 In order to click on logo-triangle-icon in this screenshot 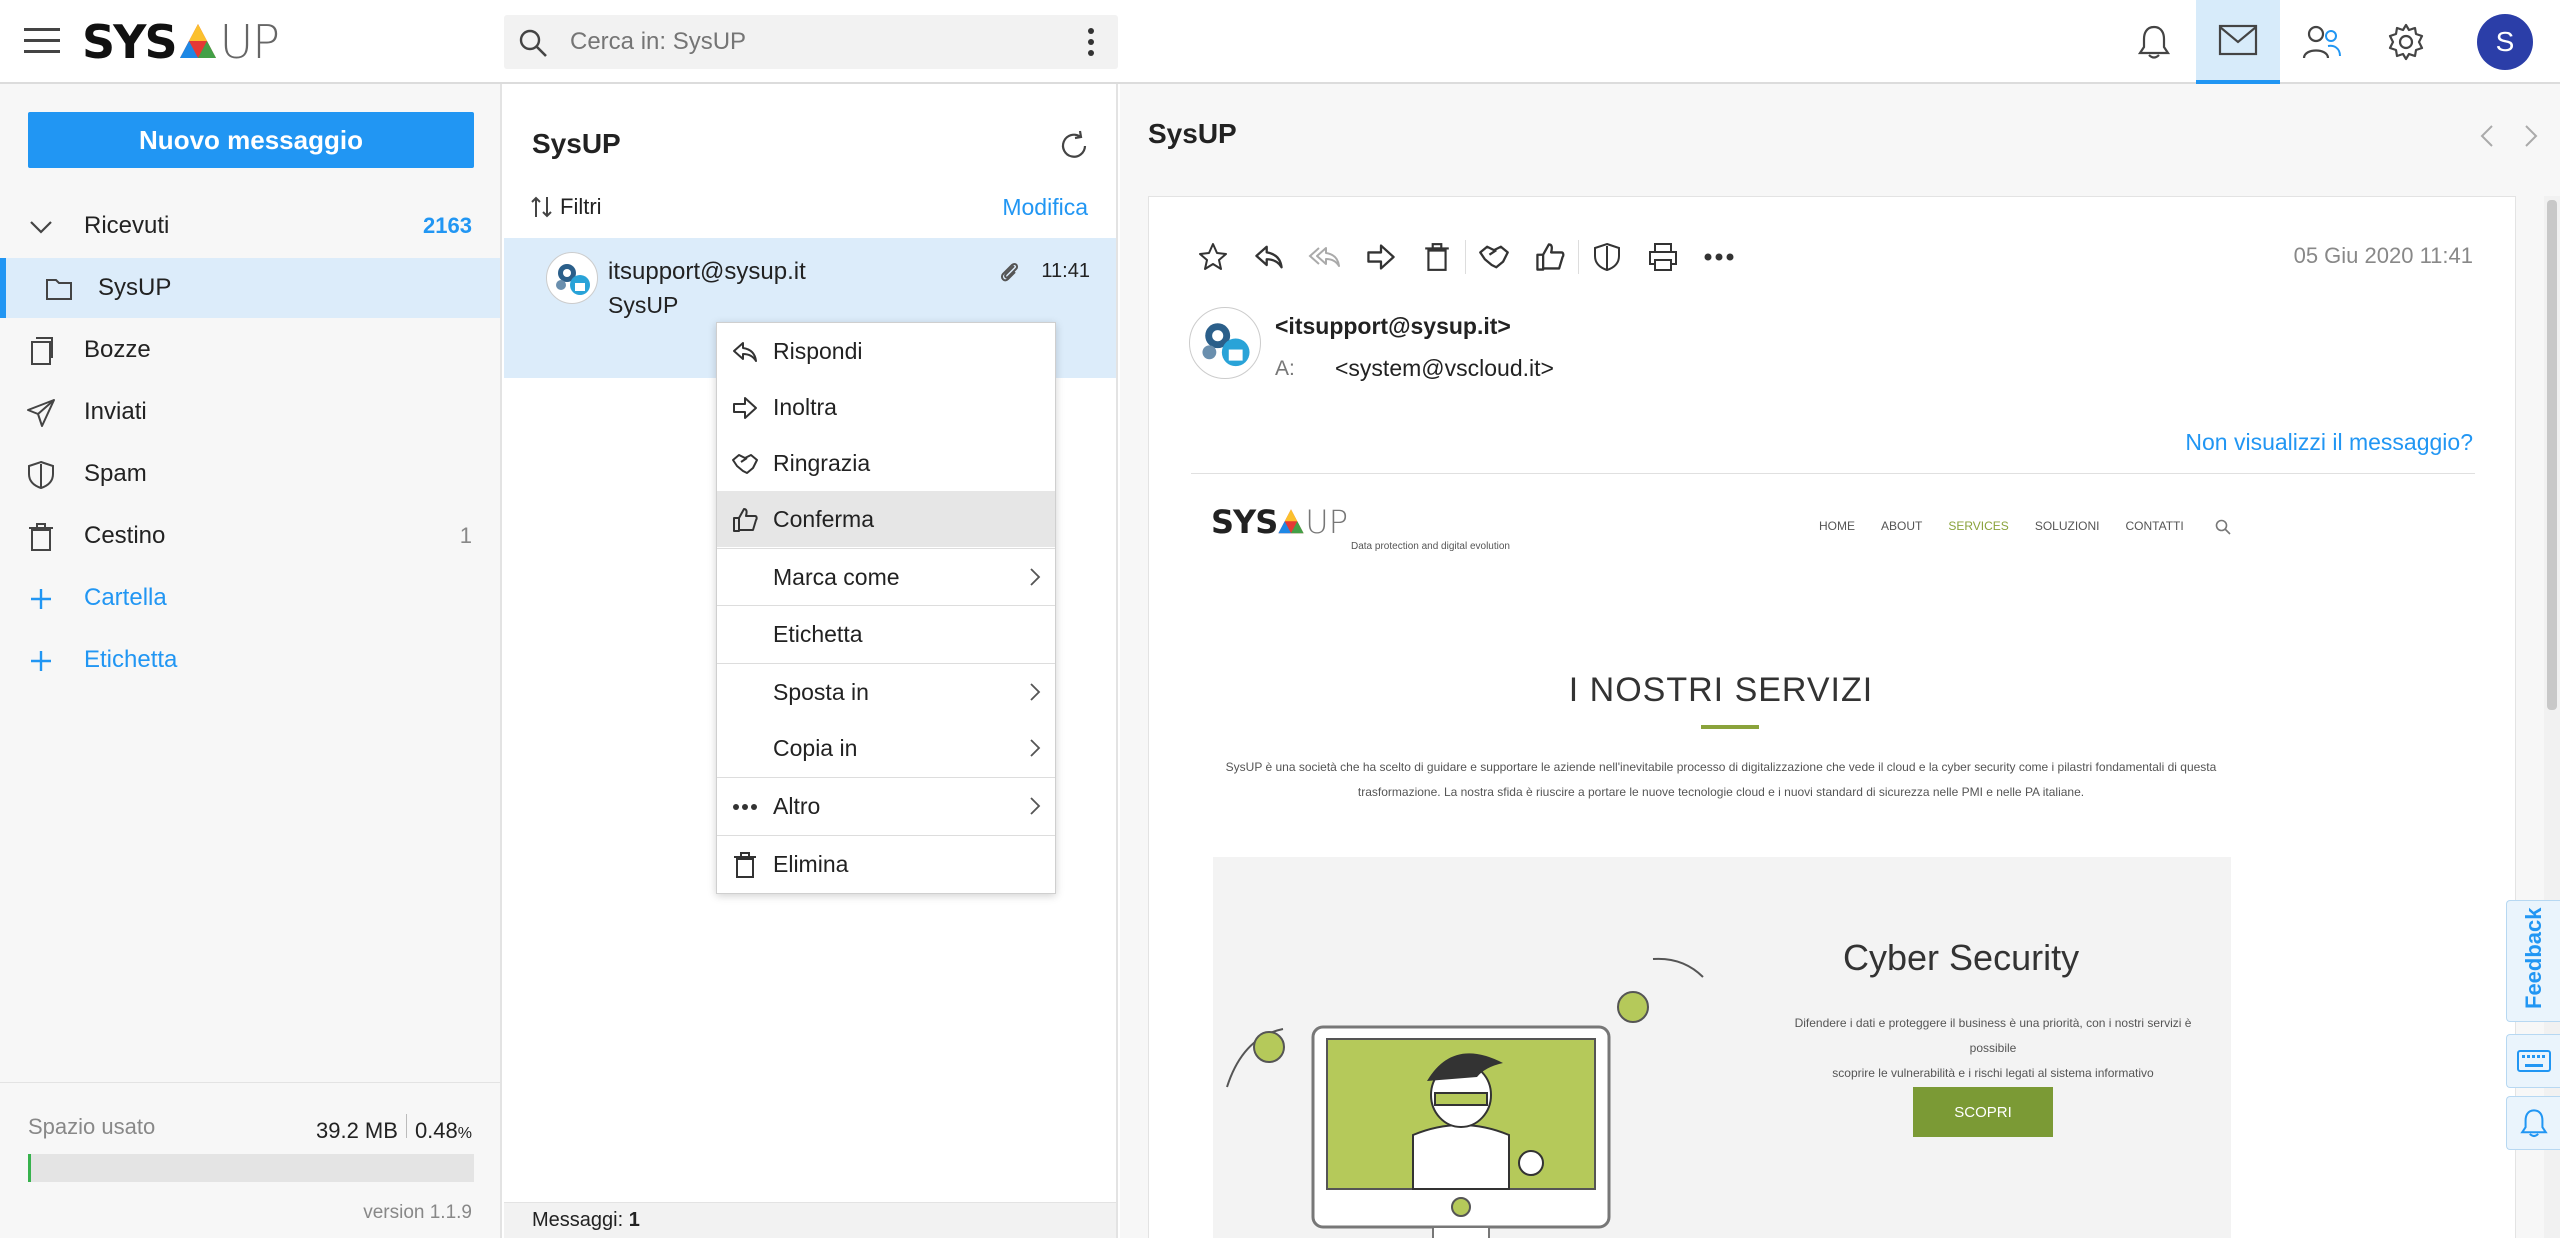, I will do `click(197, 41)`.